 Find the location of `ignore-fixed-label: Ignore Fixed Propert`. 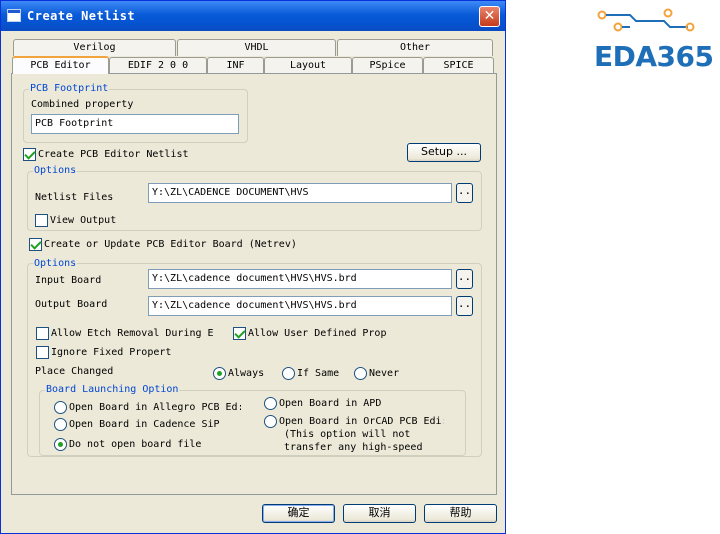

ignore-fixed-label: Ignore Fixed Propert is located at coordinates (111, 352).